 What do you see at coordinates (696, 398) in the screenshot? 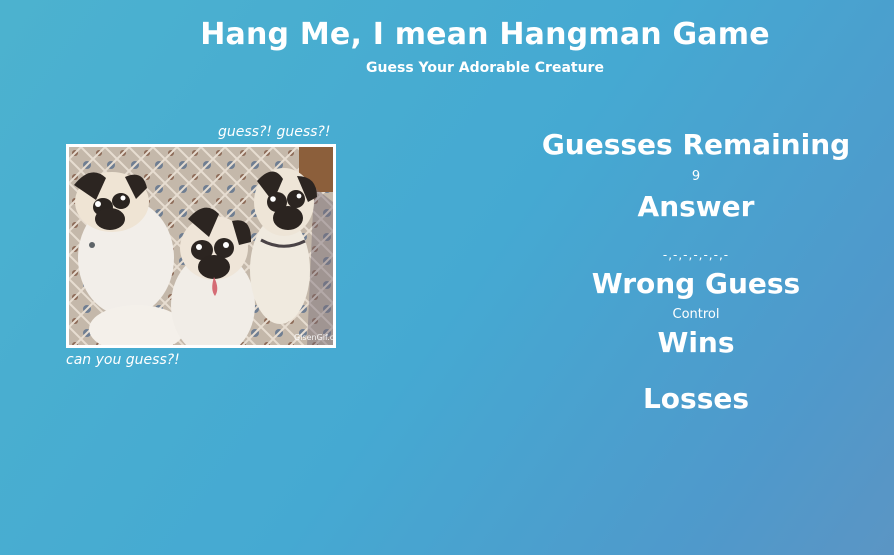
I see `losses-label: Losses` at bounding box center [696, 398].